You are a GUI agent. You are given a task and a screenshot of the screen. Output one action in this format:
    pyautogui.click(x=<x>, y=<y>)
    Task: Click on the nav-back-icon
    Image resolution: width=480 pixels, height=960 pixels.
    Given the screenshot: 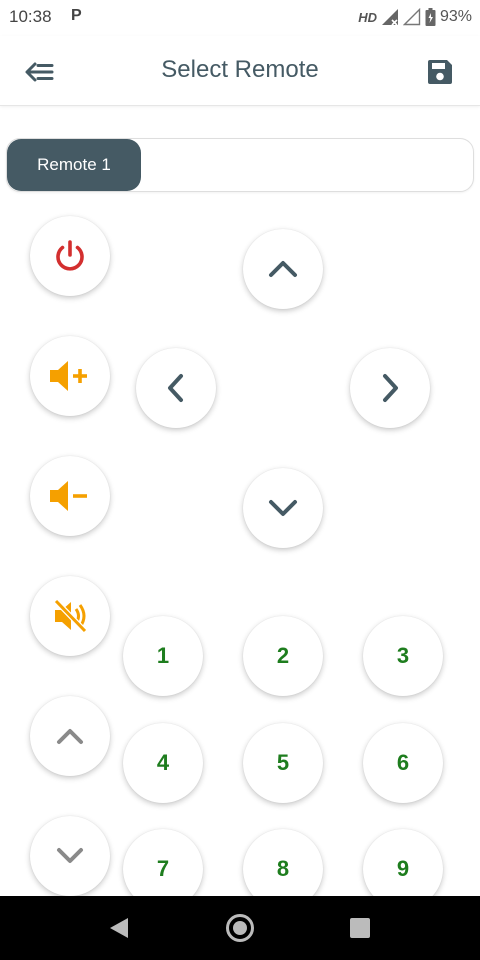 What is the action you would take?
    pyautogui.click(x=119, y=928)
    